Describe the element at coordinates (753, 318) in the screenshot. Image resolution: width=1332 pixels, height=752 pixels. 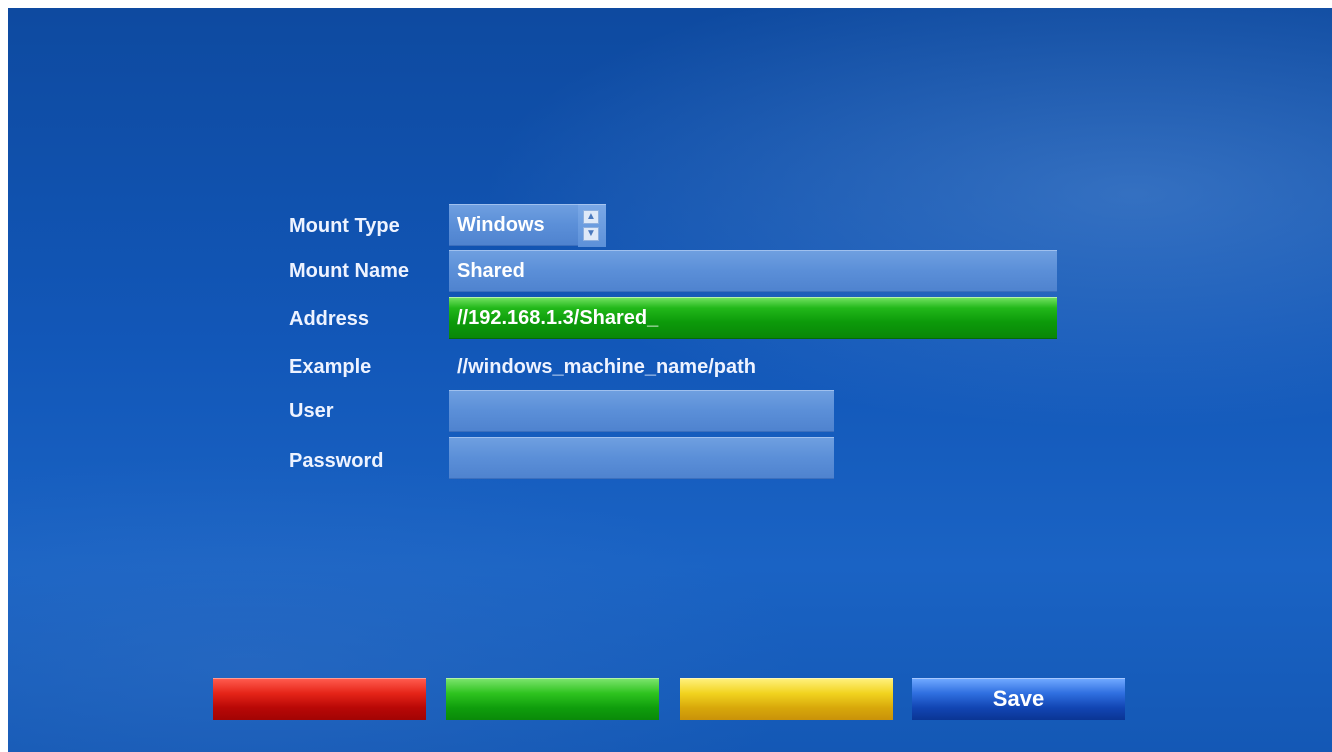
I see `address-field: //192.168.1.3/Shared_` at that location.